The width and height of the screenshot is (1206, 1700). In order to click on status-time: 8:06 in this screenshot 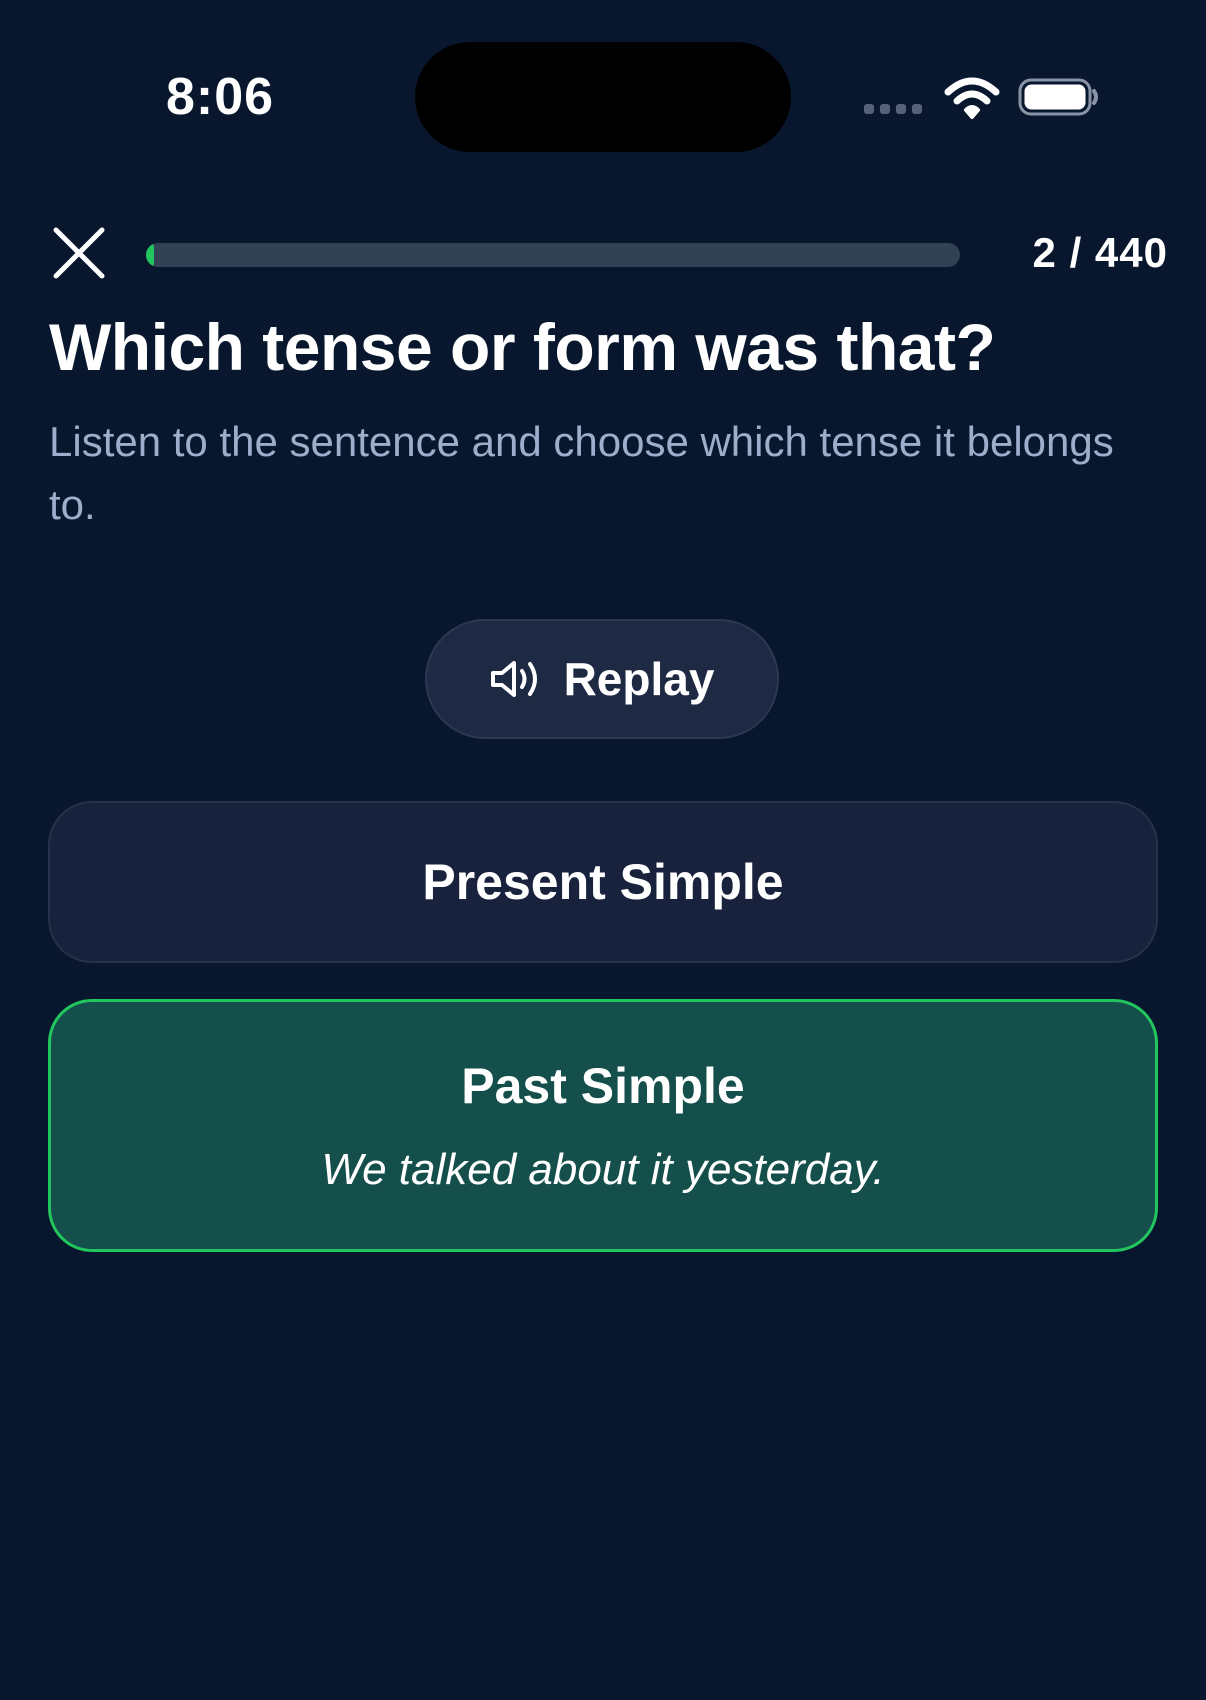, I will do `click(220, 97)`.